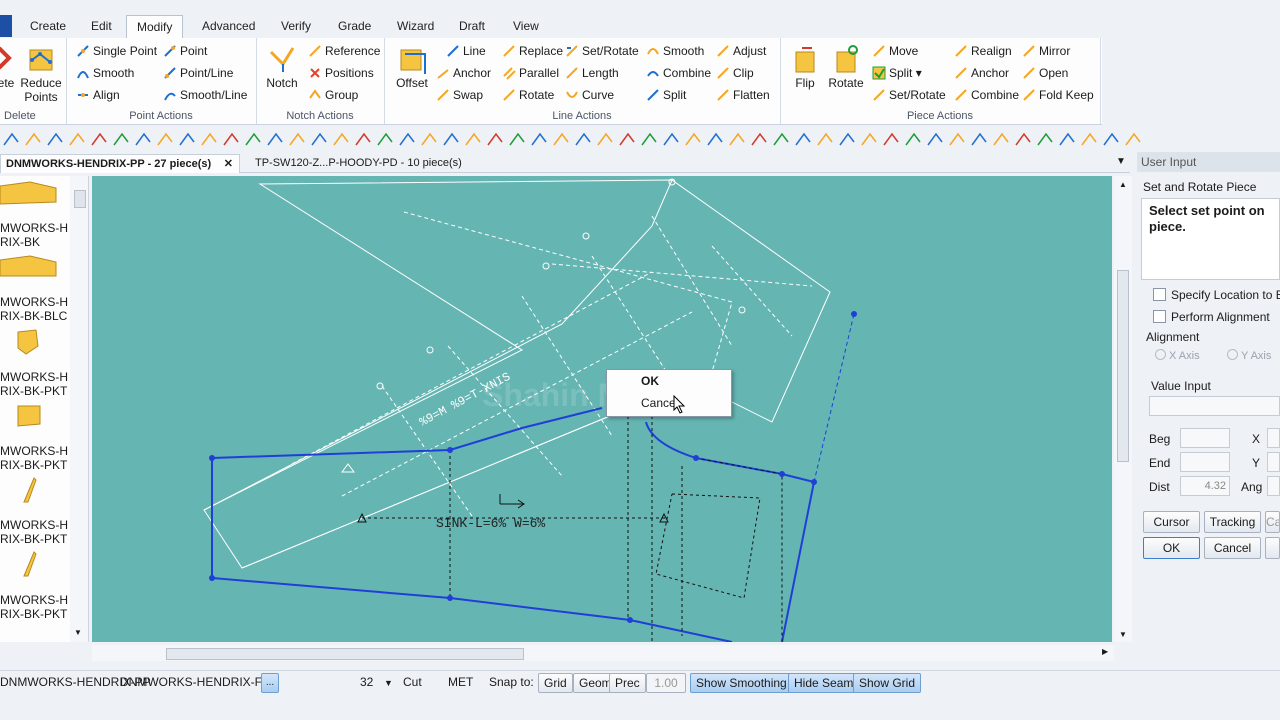  I want to click on piece-name-4: MWORKS-H, so click(34, 451).